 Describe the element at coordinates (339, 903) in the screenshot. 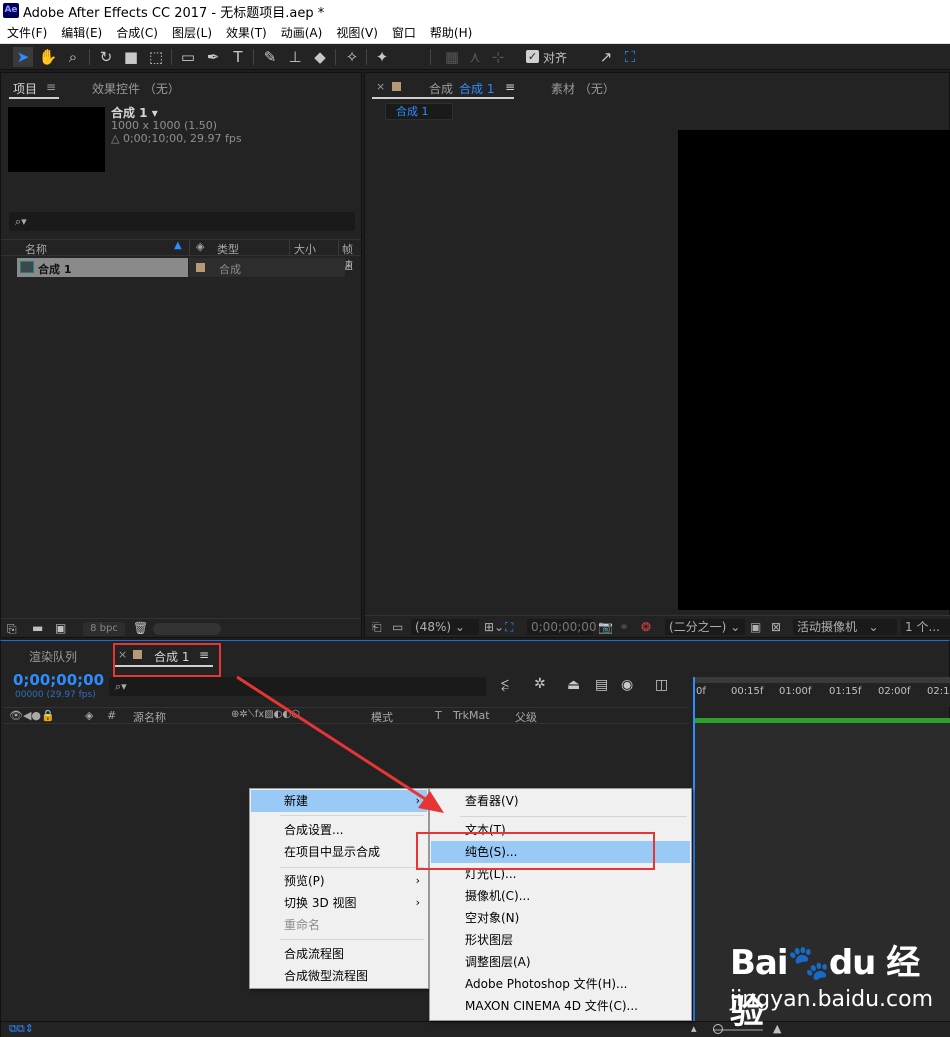

I see `menu-item-switch-3d-view: 切换 3D 视图 ›` at that location.